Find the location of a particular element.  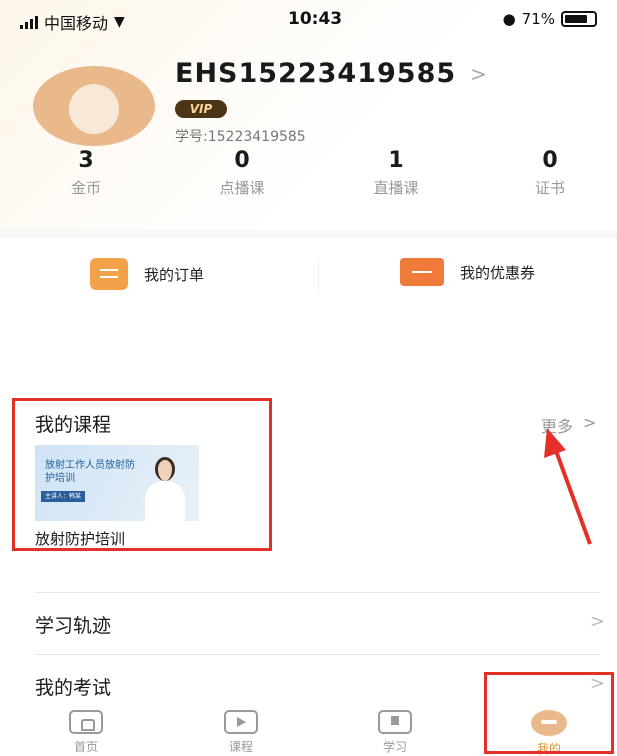

carrier-name: 中国移动 is located at coordinates (76, 23).